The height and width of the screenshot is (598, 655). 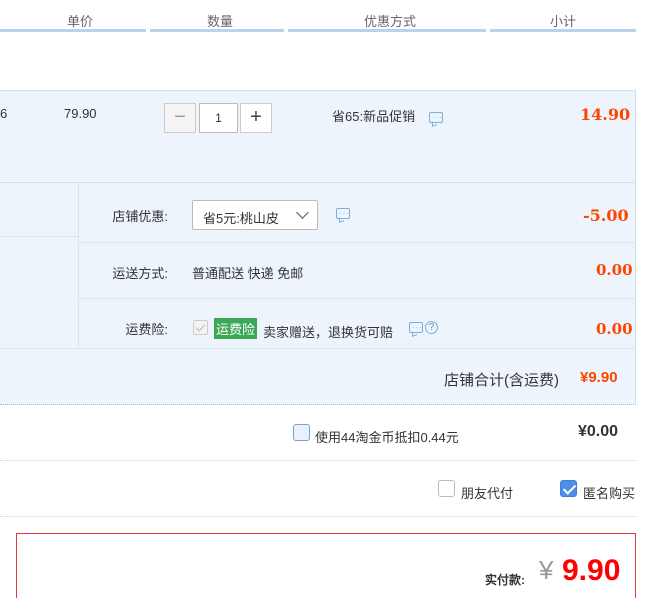 What do you see at coordinates (219, 21) in the screenshot?
I see `header-quantity: 数量` at bounding box center [219, 21].